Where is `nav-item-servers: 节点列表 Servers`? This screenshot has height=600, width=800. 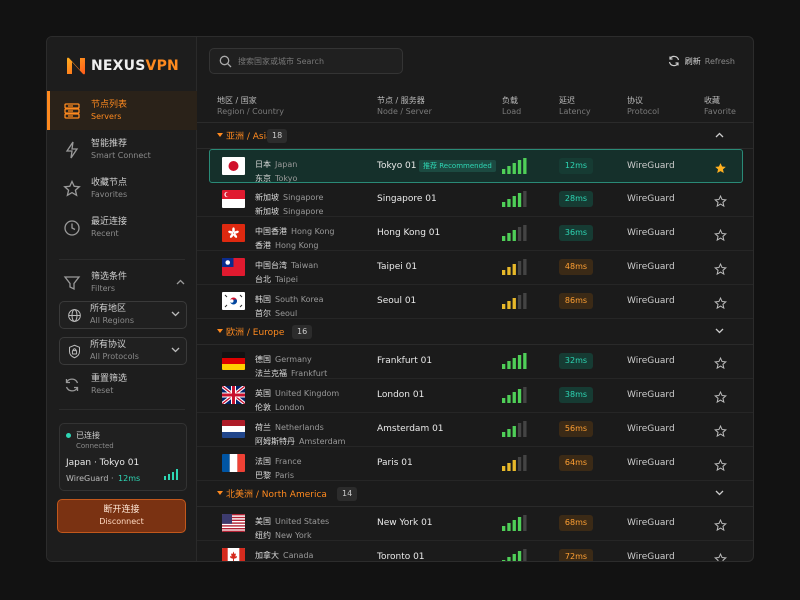
nav-item-servers: 节点列表 Servers is located at coordinates (122, 110).